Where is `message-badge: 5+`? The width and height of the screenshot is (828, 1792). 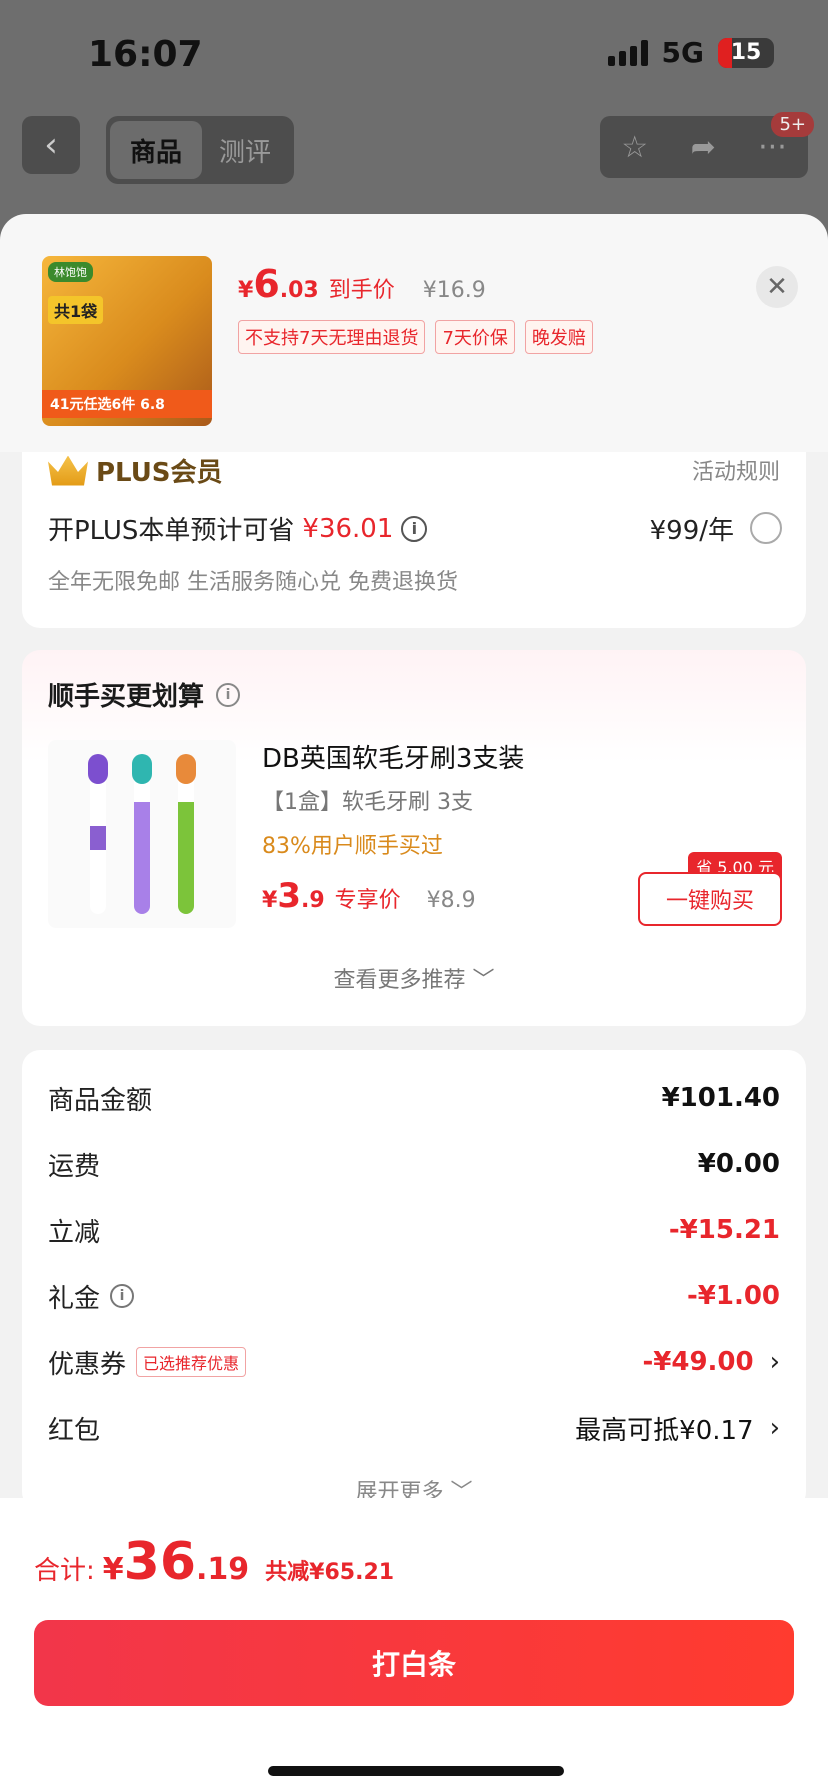
message-badge: 5+ is located at coordinates (792, 124).